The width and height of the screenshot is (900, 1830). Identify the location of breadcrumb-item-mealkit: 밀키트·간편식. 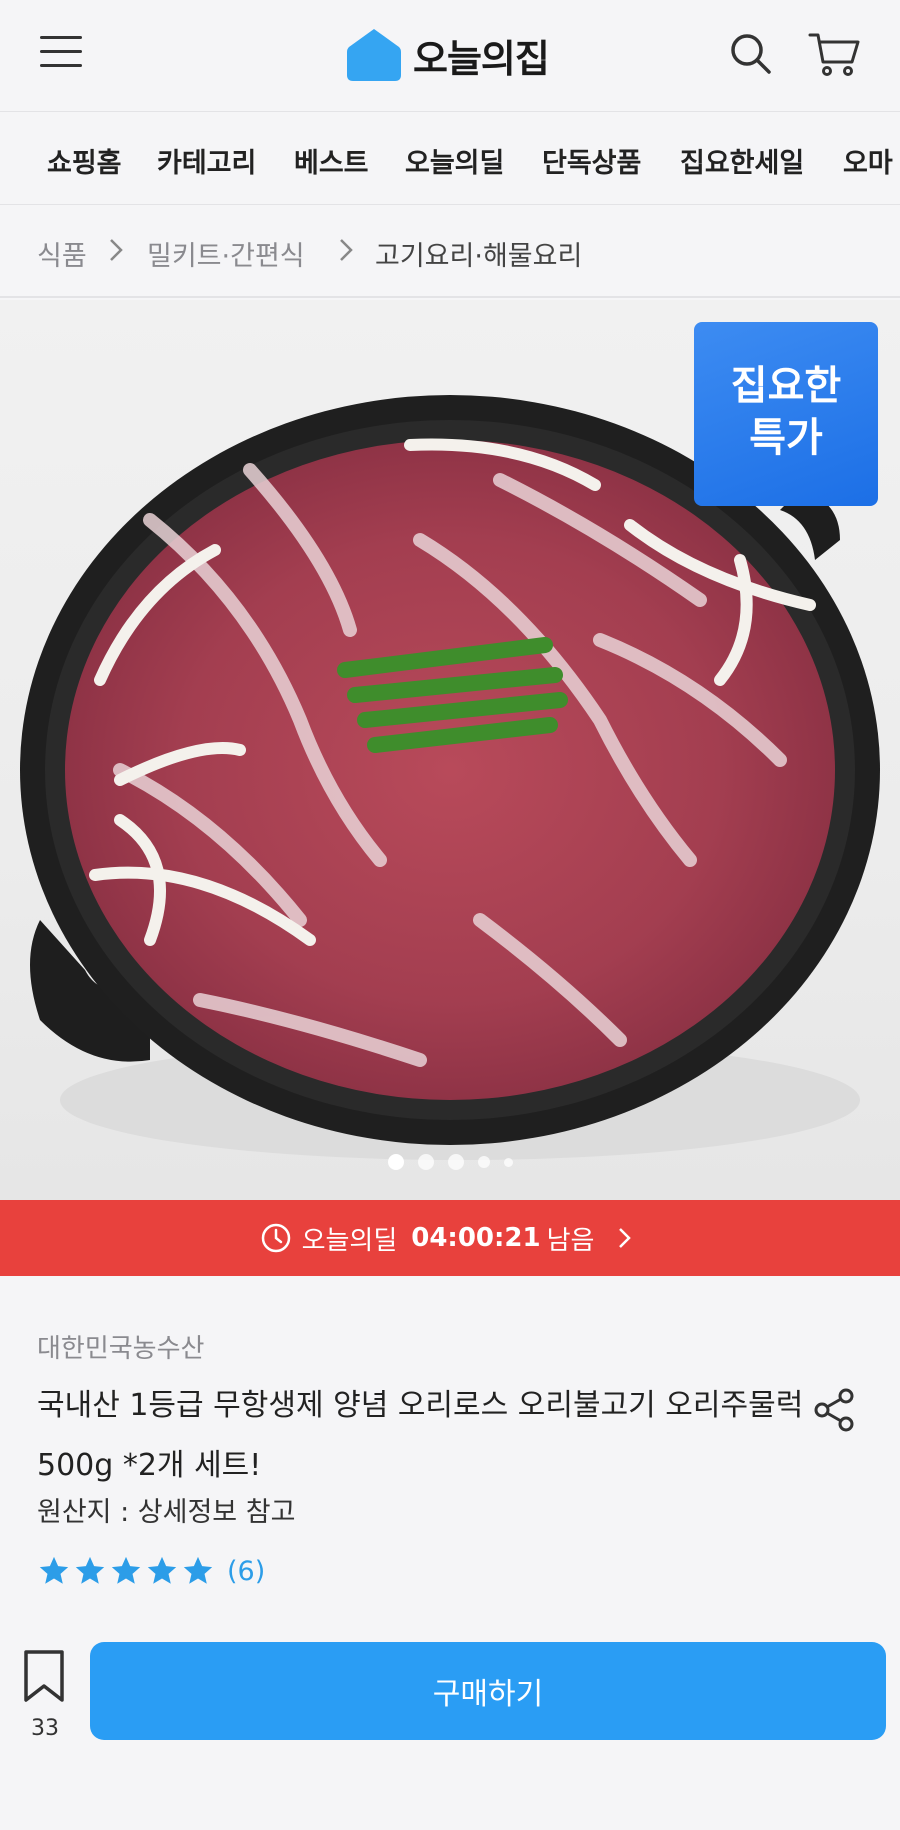
(226, 253).